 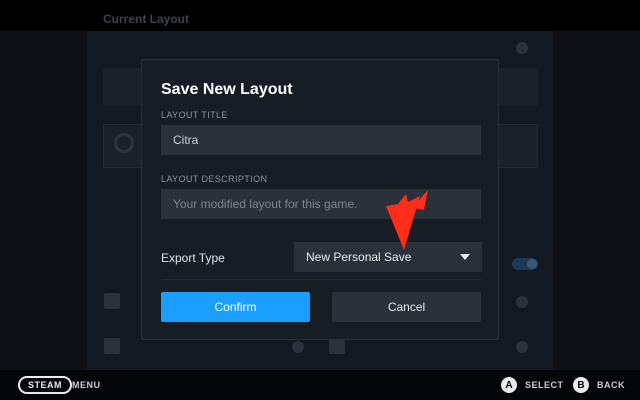 I want to click on dialog-divider, so click(x=321, y=279).